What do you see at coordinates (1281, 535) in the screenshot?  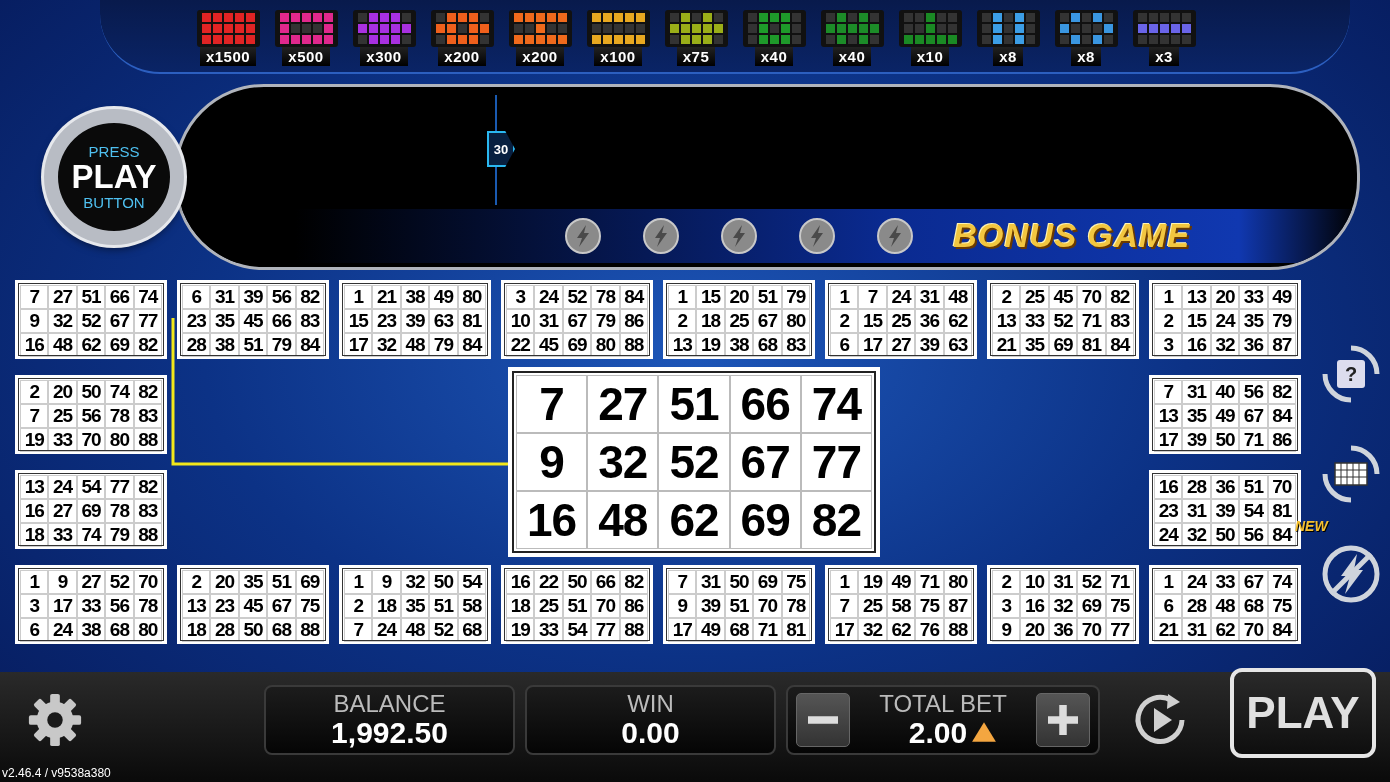 I see `card-number: 84` at bounding box center [1281, 535].